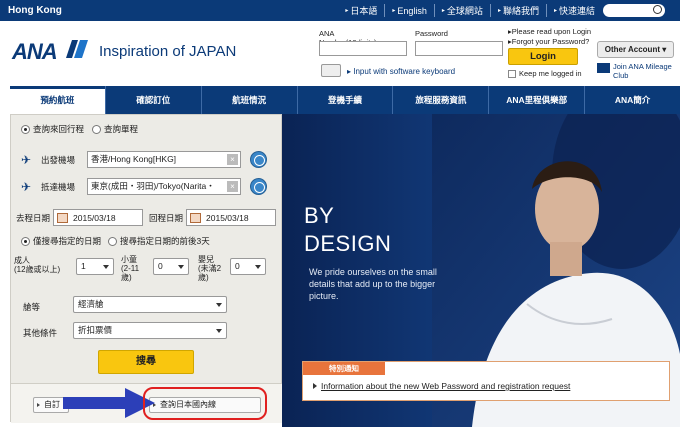  What do you see at coordinates (319, 215) in the screenshot?
I see `hero-title-line1: BY` at bounding box center [319, 215].